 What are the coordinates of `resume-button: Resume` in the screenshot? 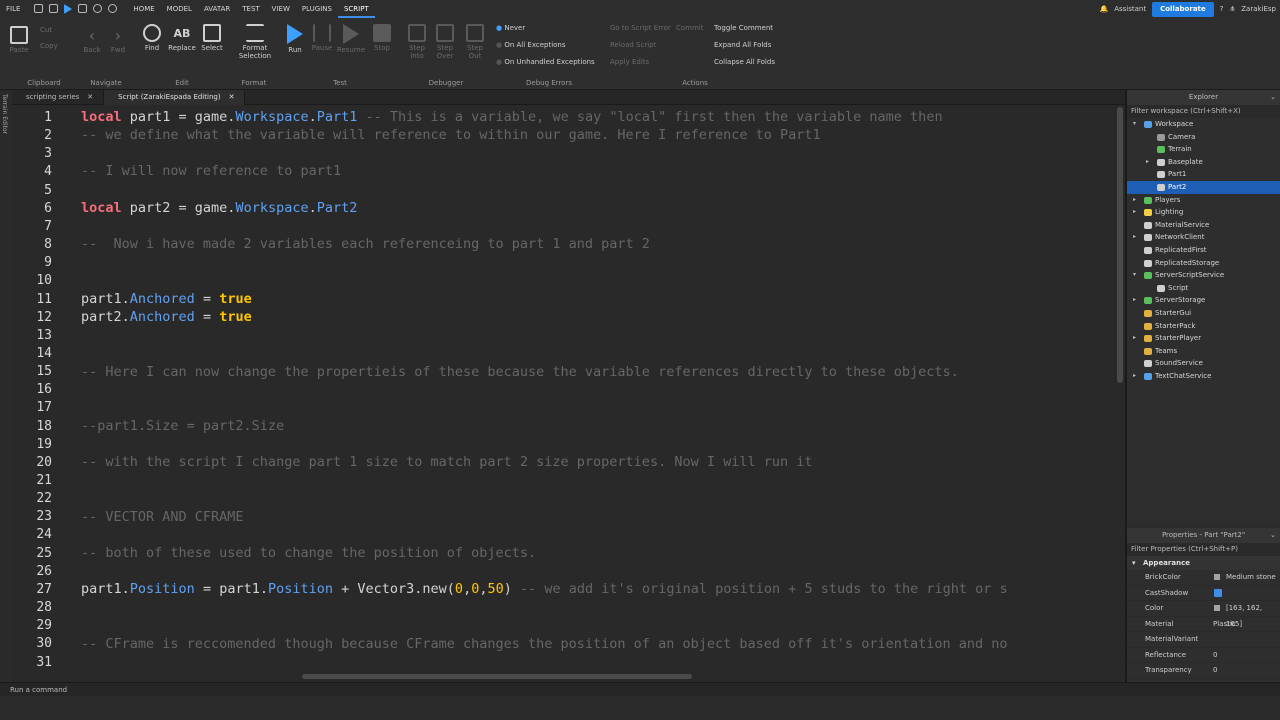 It's located at (351, 39).